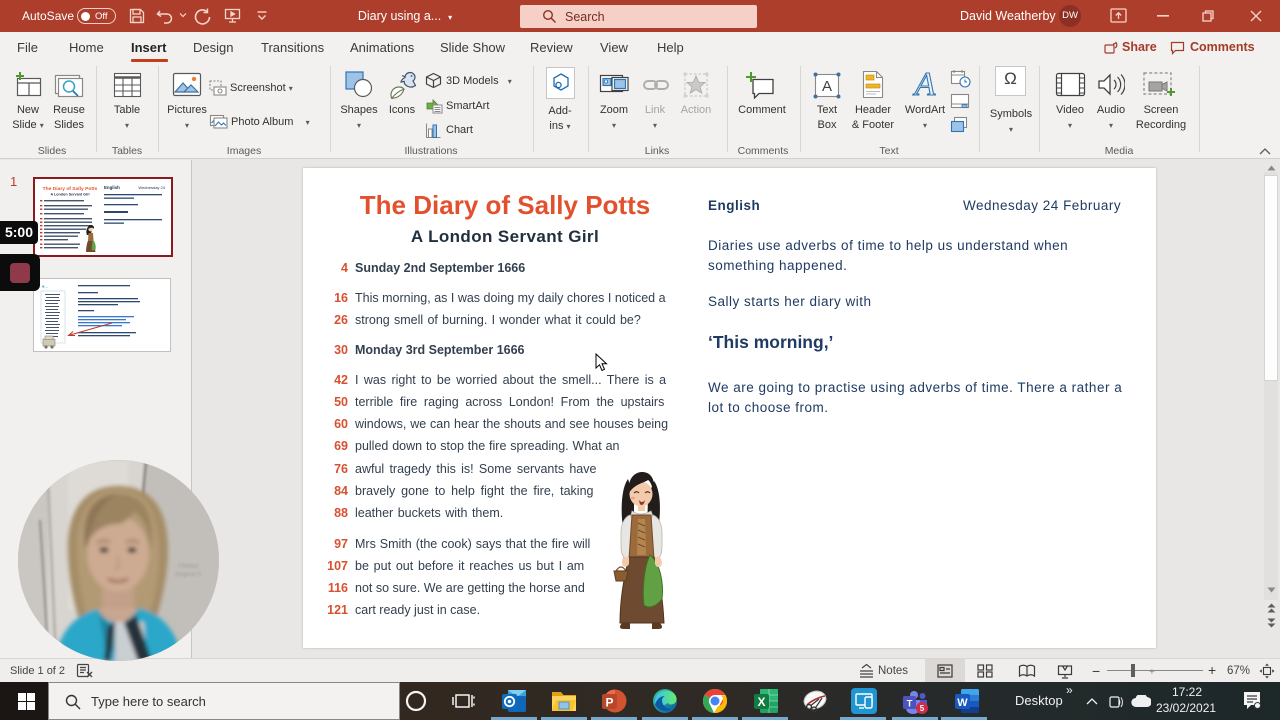 This screenshot has width=1280, height=720. What do you see at coordinates (70, 195) in the screenshot?
I see `svg-text: A London Servant Girl` at bounding box center [70, 195].